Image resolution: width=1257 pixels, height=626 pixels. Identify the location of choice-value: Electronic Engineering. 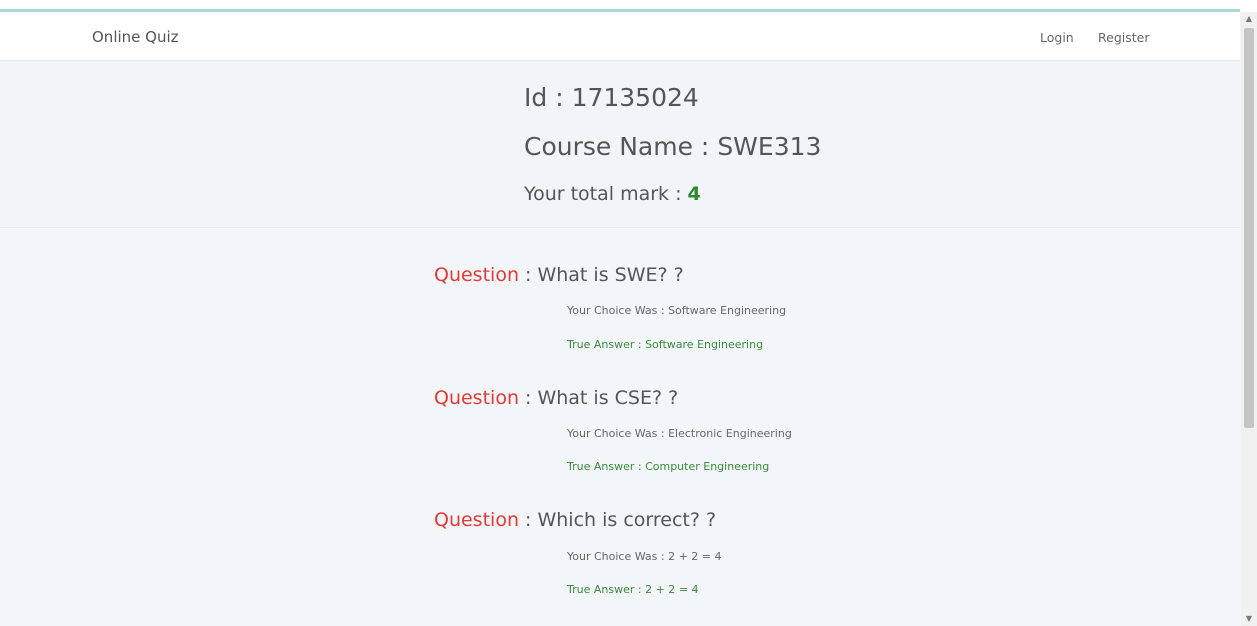
(730, 433).